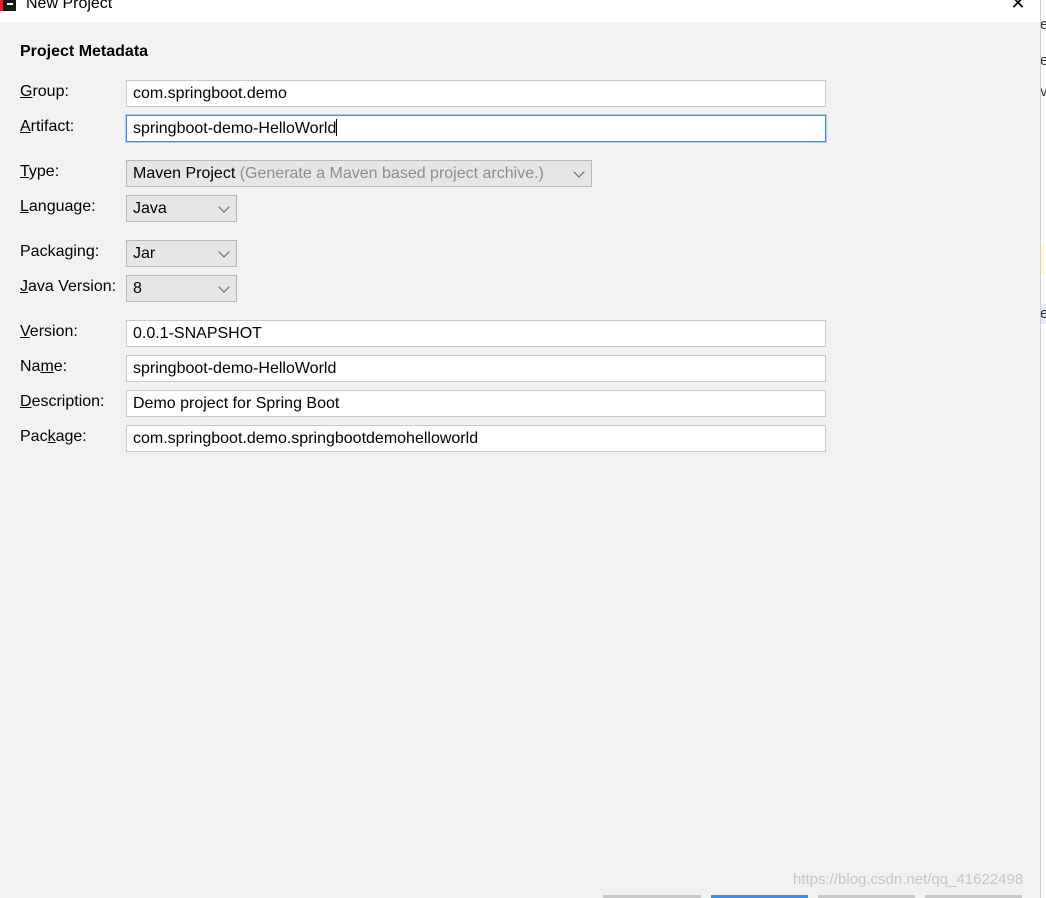 The image size is (1046, 898). Describe the element at coordinates (24, 206) in the screenshot. I see `language-mnemonic: L` at that location.